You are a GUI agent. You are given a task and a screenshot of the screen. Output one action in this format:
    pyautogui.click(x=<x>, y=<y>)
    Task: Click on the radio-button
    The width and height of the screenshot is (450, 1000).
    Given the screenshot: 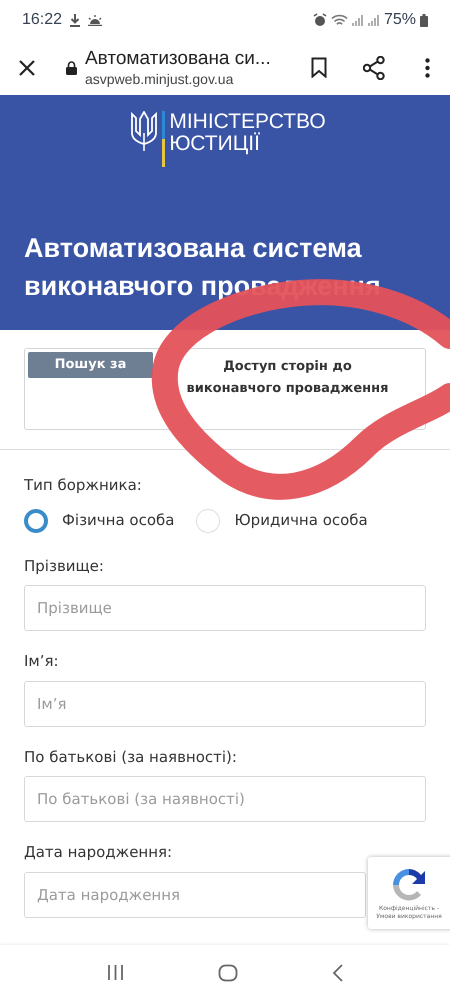 What is the action you would take?
    pyautogui.click(x=36, y=520)
    